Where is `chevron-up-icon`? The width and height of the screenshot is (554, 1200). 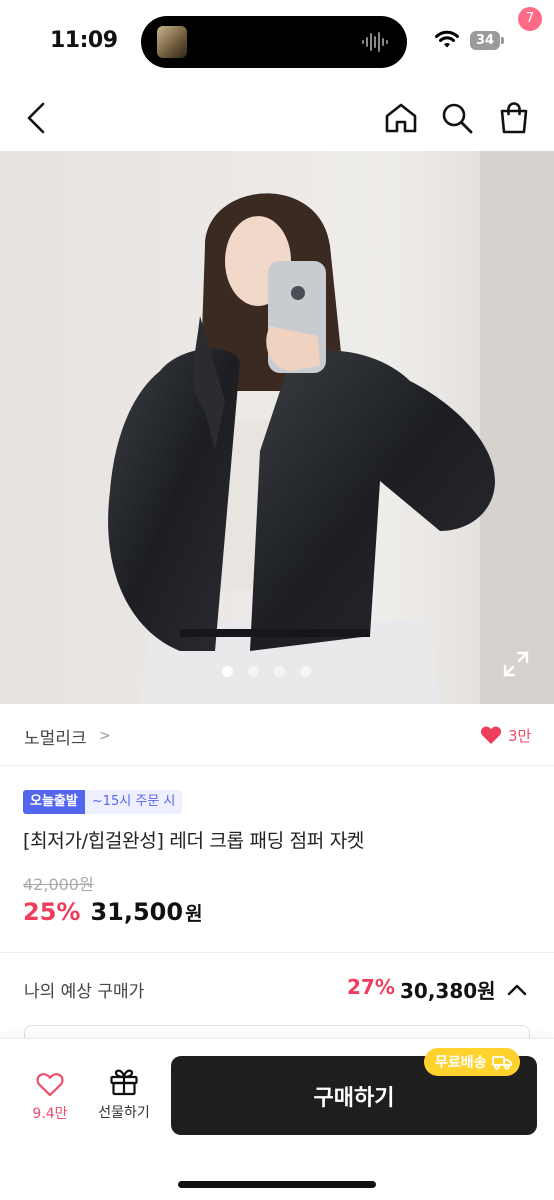 chevron-up-icon is located at coordinates (517, 990).